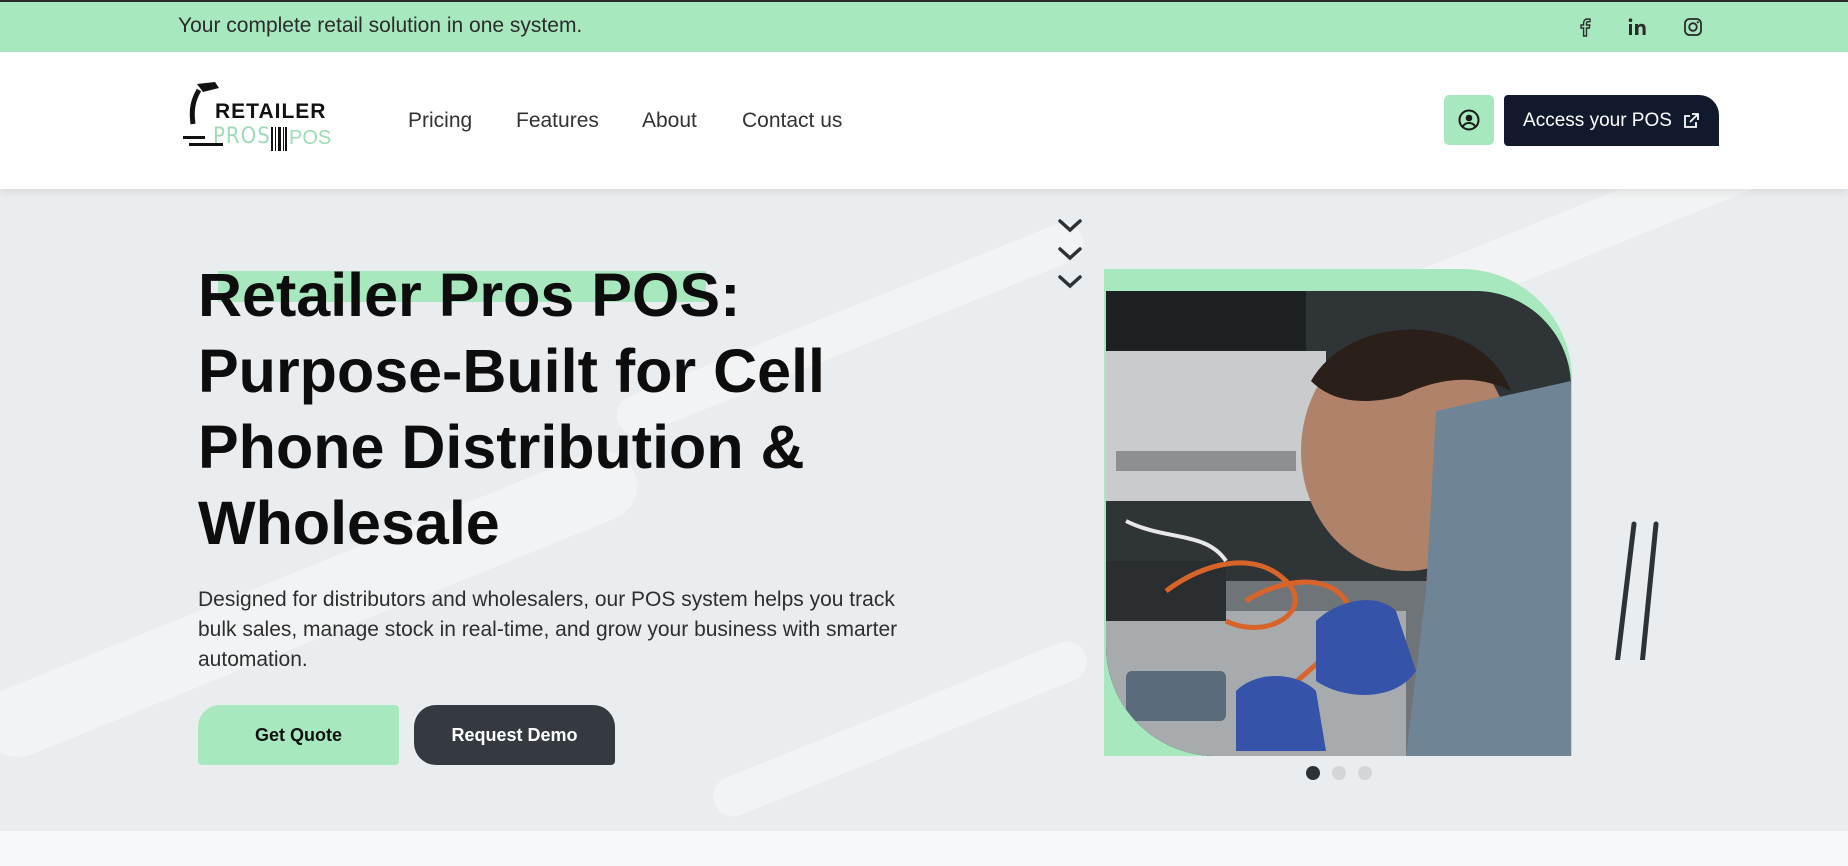  Describe the element at coordinates (669, 121) in the screenshot. I see `nav-about: About` at that location.